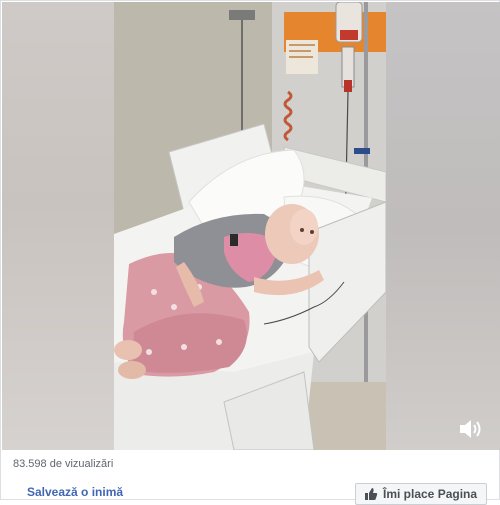 The image size is (500, 505). I want to click on thumbs-up-icon, so click(371, 494).